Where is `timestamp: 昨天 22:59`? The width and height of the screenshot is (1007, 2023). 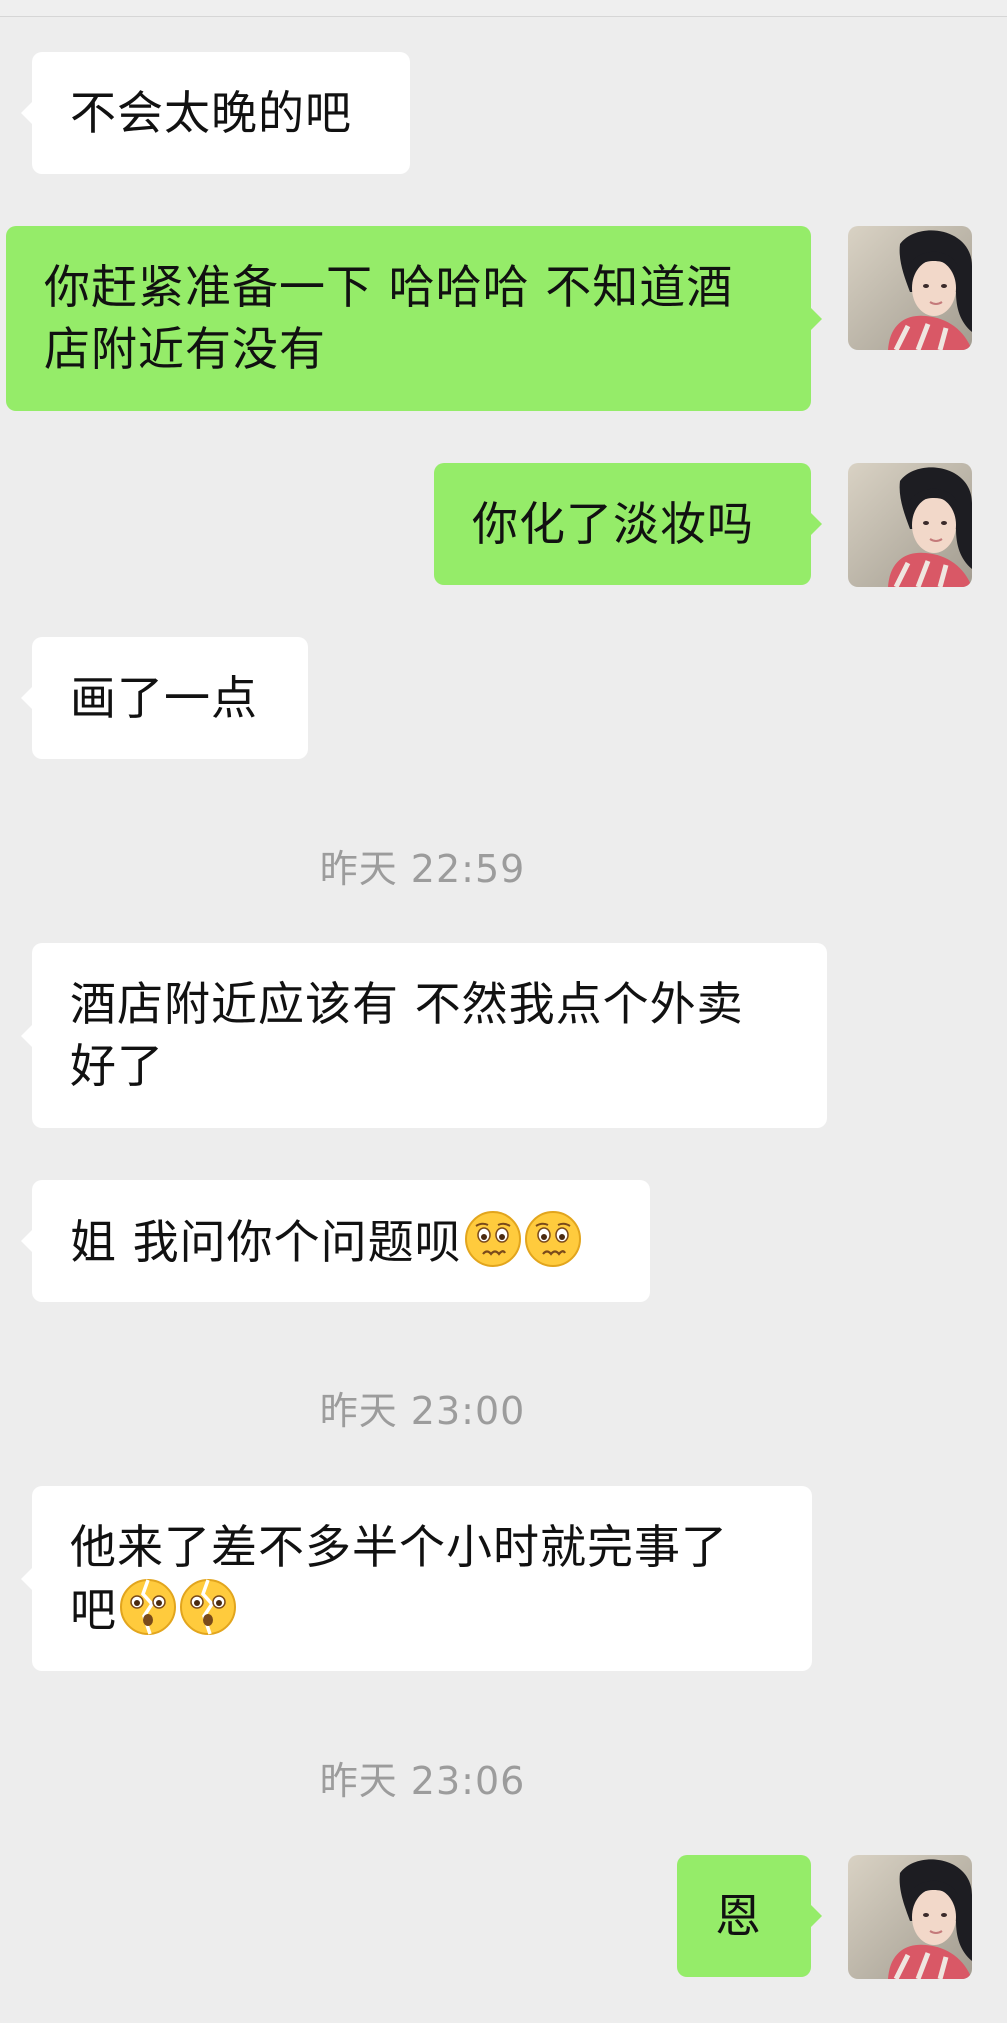
timestamp: 昨天 22:59 is located at coordinates (422, 869).